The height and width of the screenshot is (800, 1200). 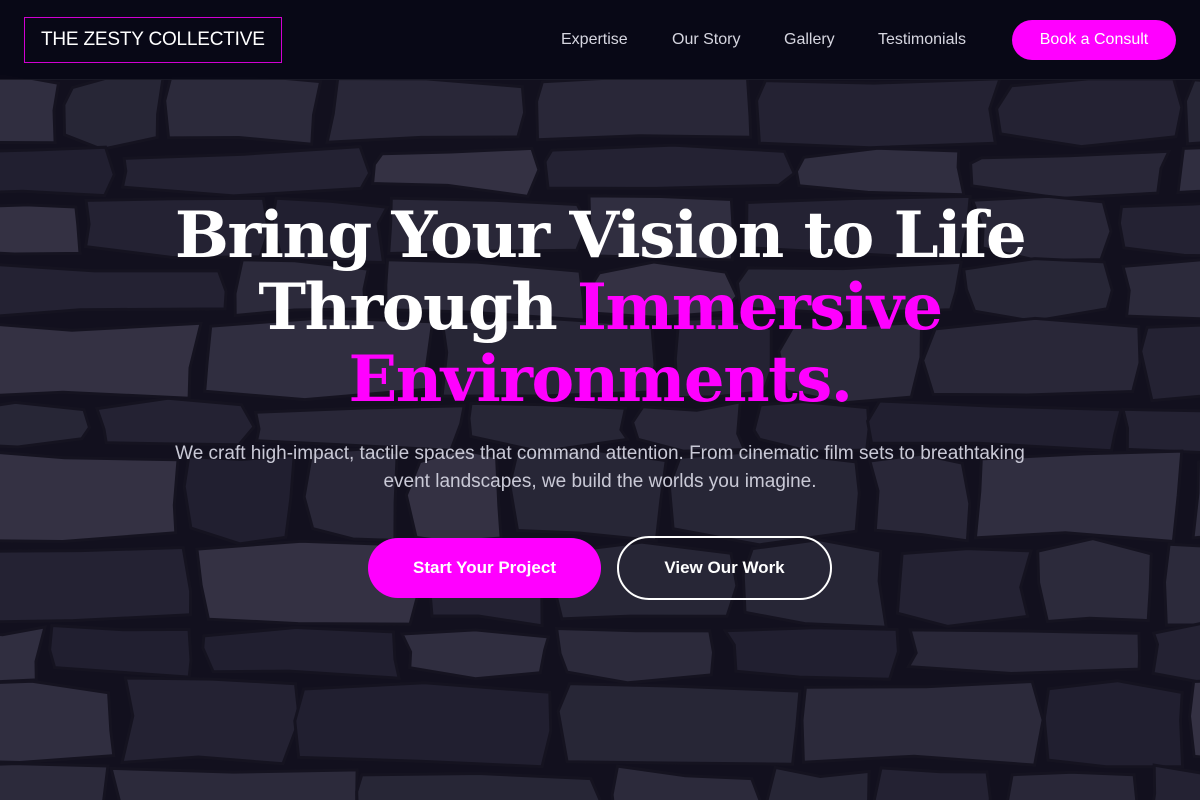 What do you see at coordinates (600, 235) in the screenshot?
I see `hero-title-line-1: Bring Your Vision to Life` at bounding box center [600, 235].